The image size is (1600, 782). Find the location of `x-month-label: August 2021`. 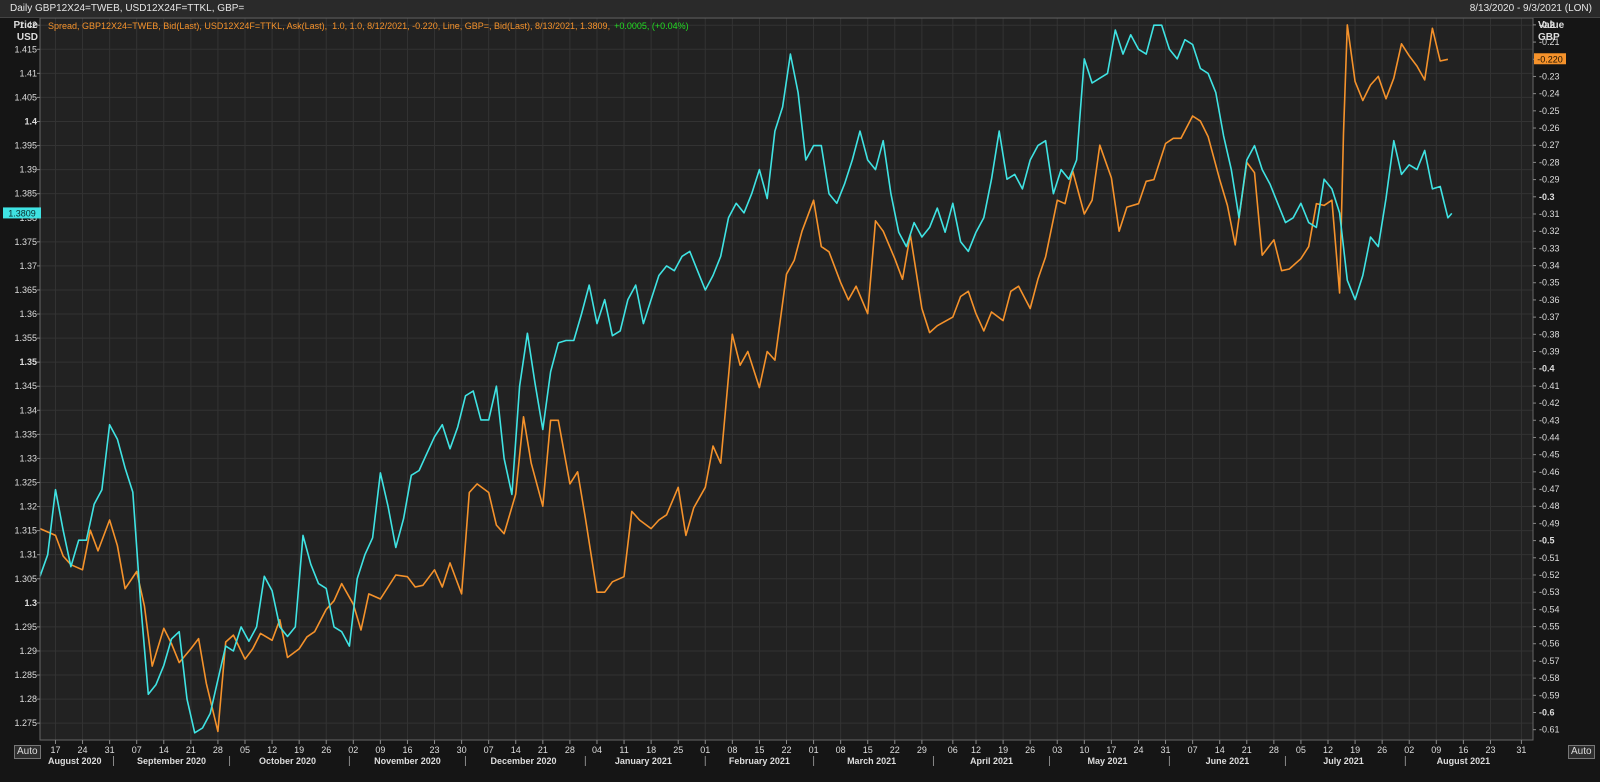

x-month-label: August 2021 is located at coordinates (1464, 761).